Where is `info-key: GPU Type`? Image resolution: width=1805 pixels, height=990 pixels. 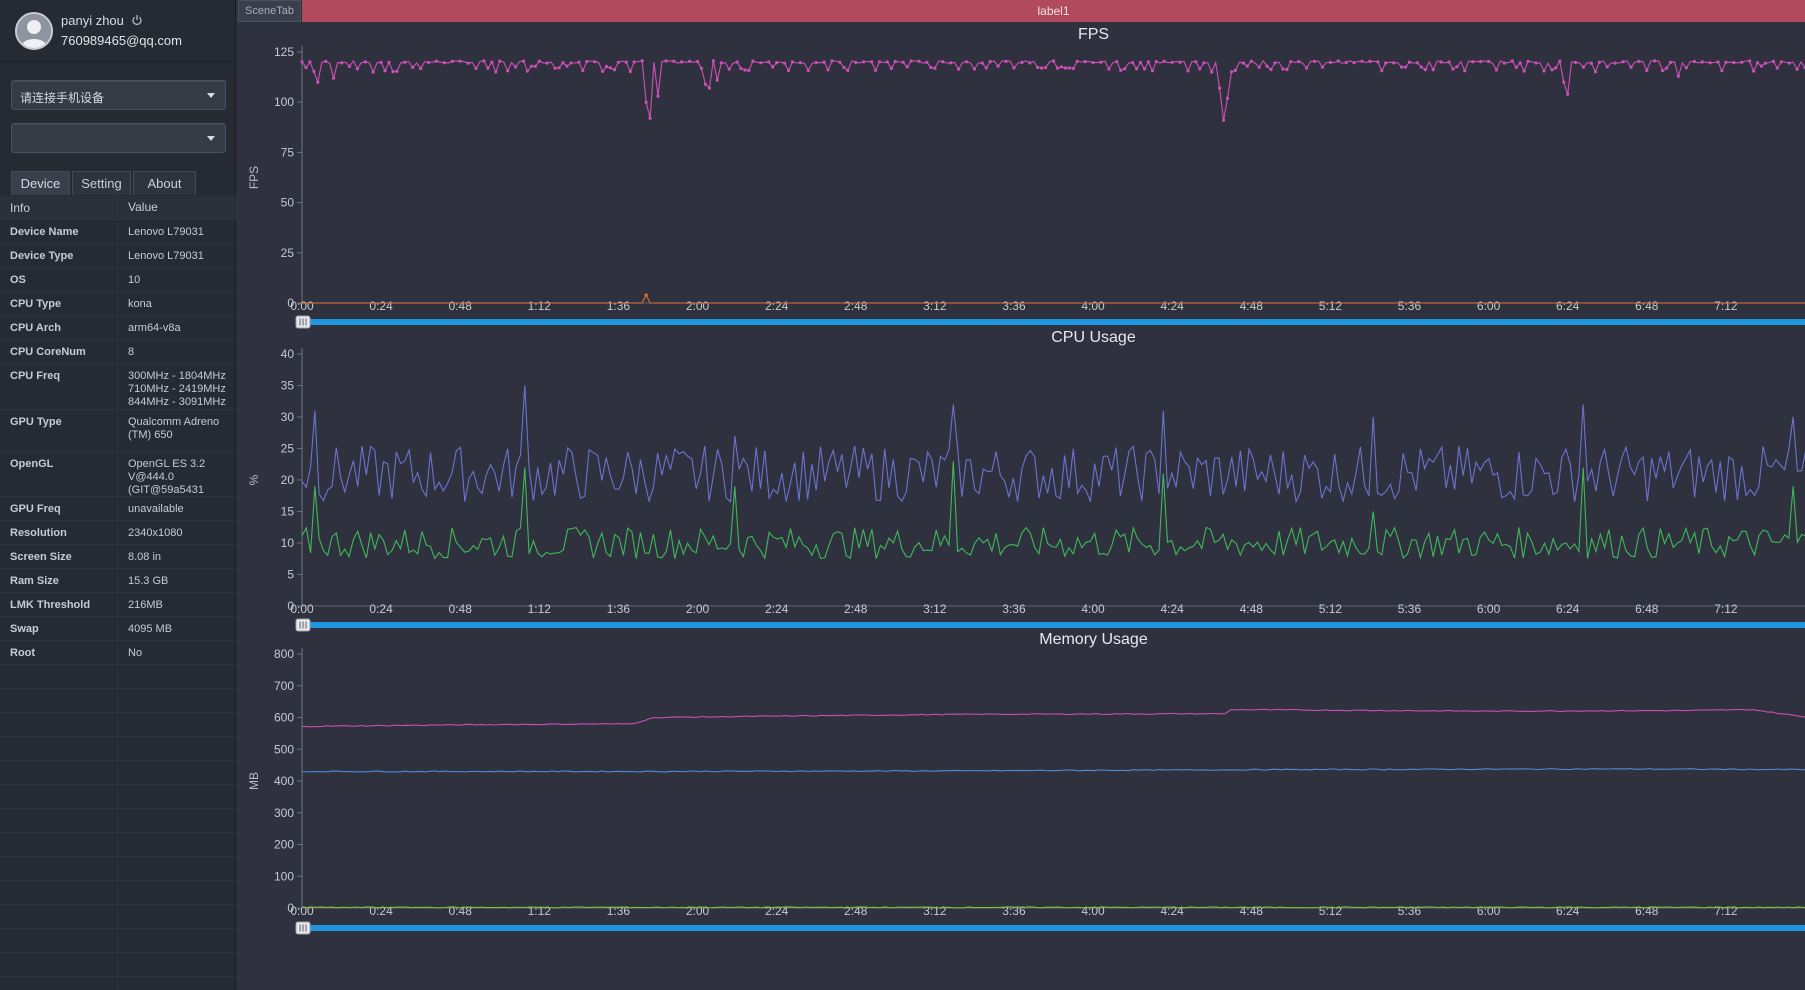
info-key: GPU Type is located at coordinates (59, 430).